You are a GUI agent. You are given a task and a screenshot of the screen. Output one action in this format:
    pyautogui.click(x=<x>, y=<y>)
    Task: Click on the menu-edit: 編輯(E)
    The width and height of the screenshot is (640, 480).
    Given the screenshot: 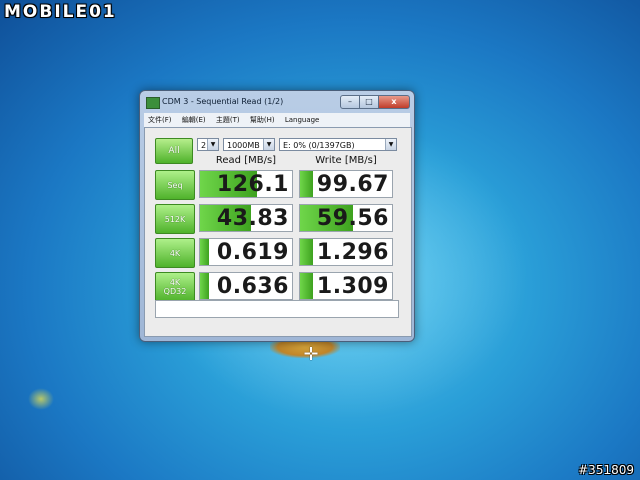 What is the action you would take?
    pyautogui.click(x=194, y=119)
    